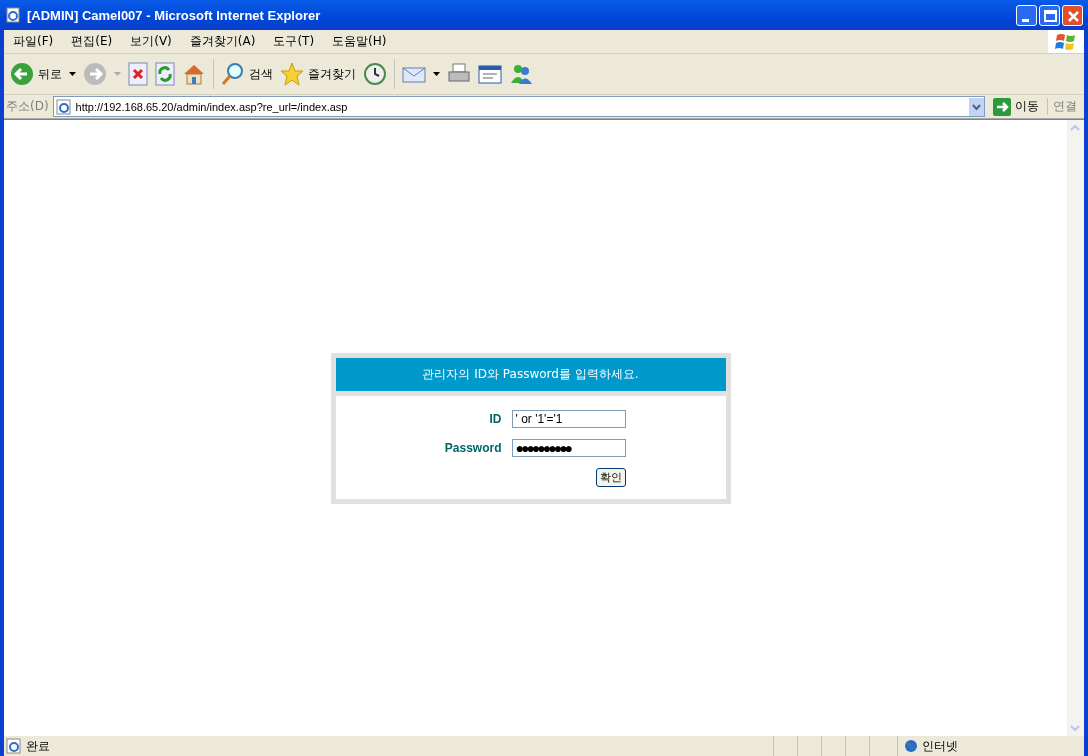 Image resolution: width=1088 pixels, height=756 pixels. I want to click on close-button, so click(1072, 15).